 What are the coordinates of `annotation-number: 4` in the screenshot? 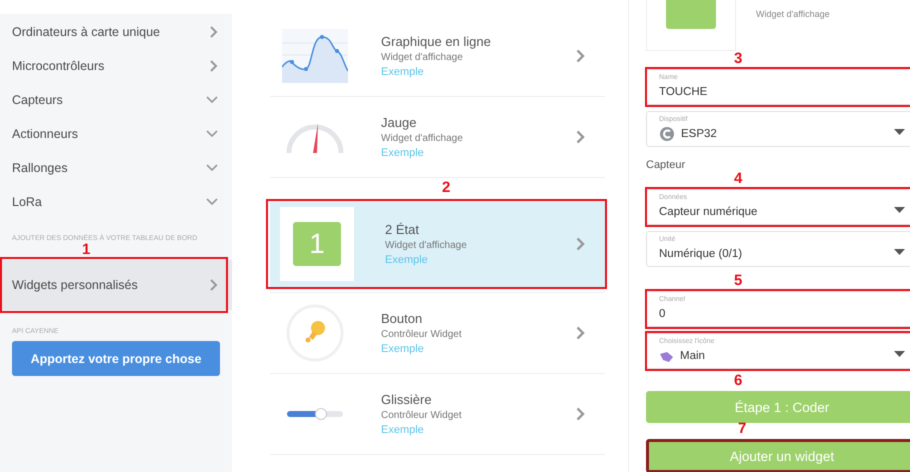 It's located at (738, 178).